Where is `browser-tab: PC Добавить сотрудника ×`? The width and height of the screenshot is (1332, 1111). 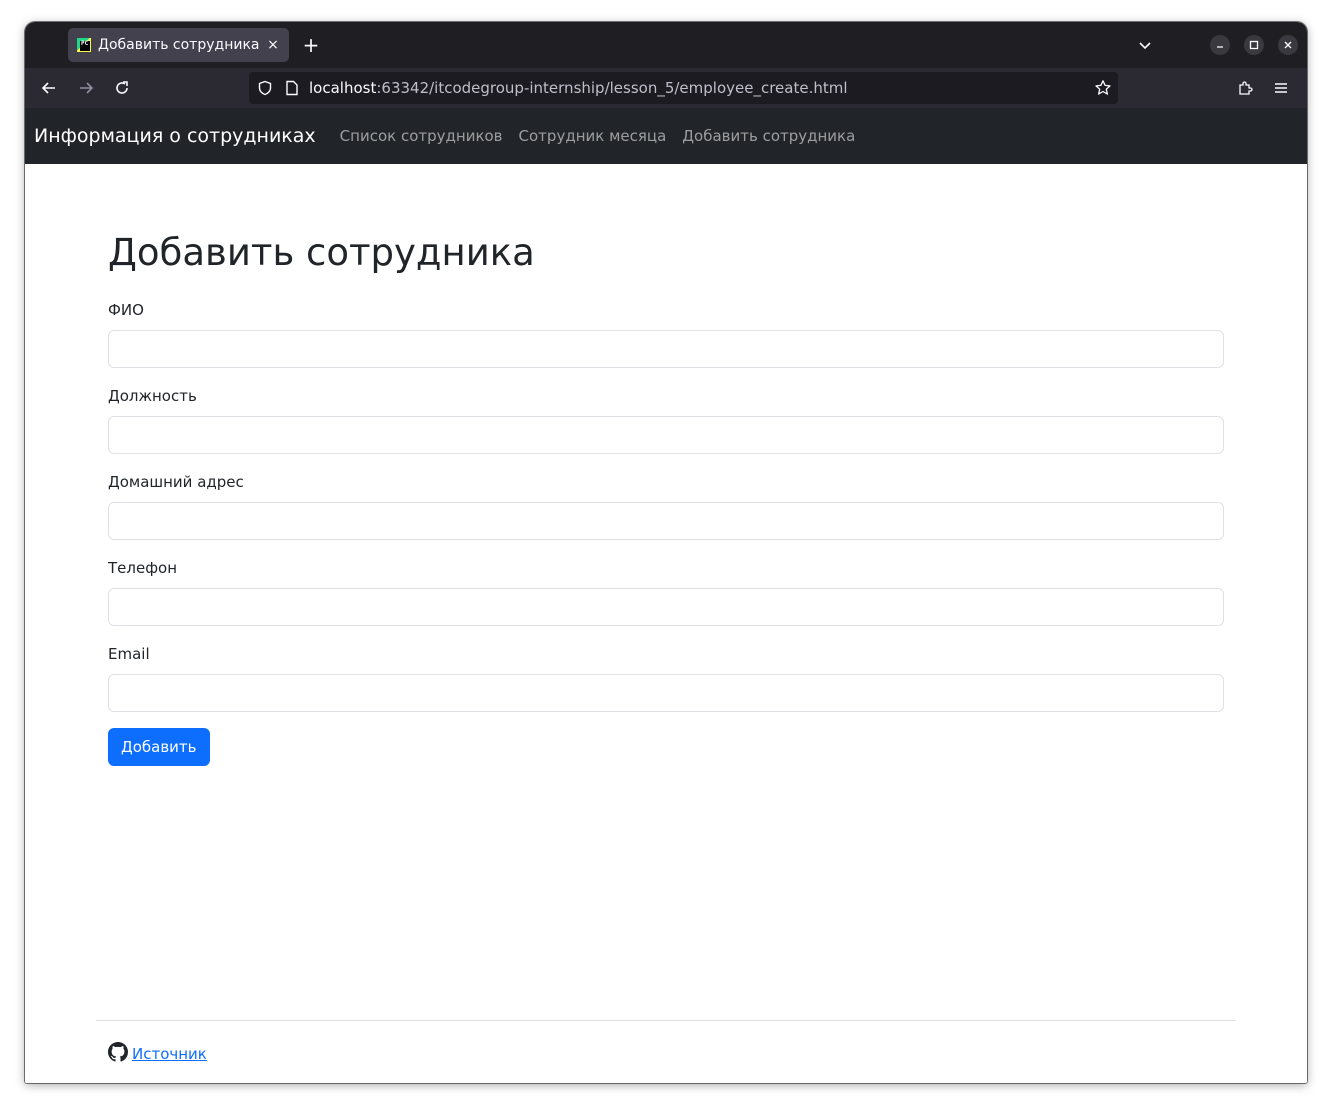
browser-tab: PC Добавить сотрудника × is located at coordinates (178, 45).